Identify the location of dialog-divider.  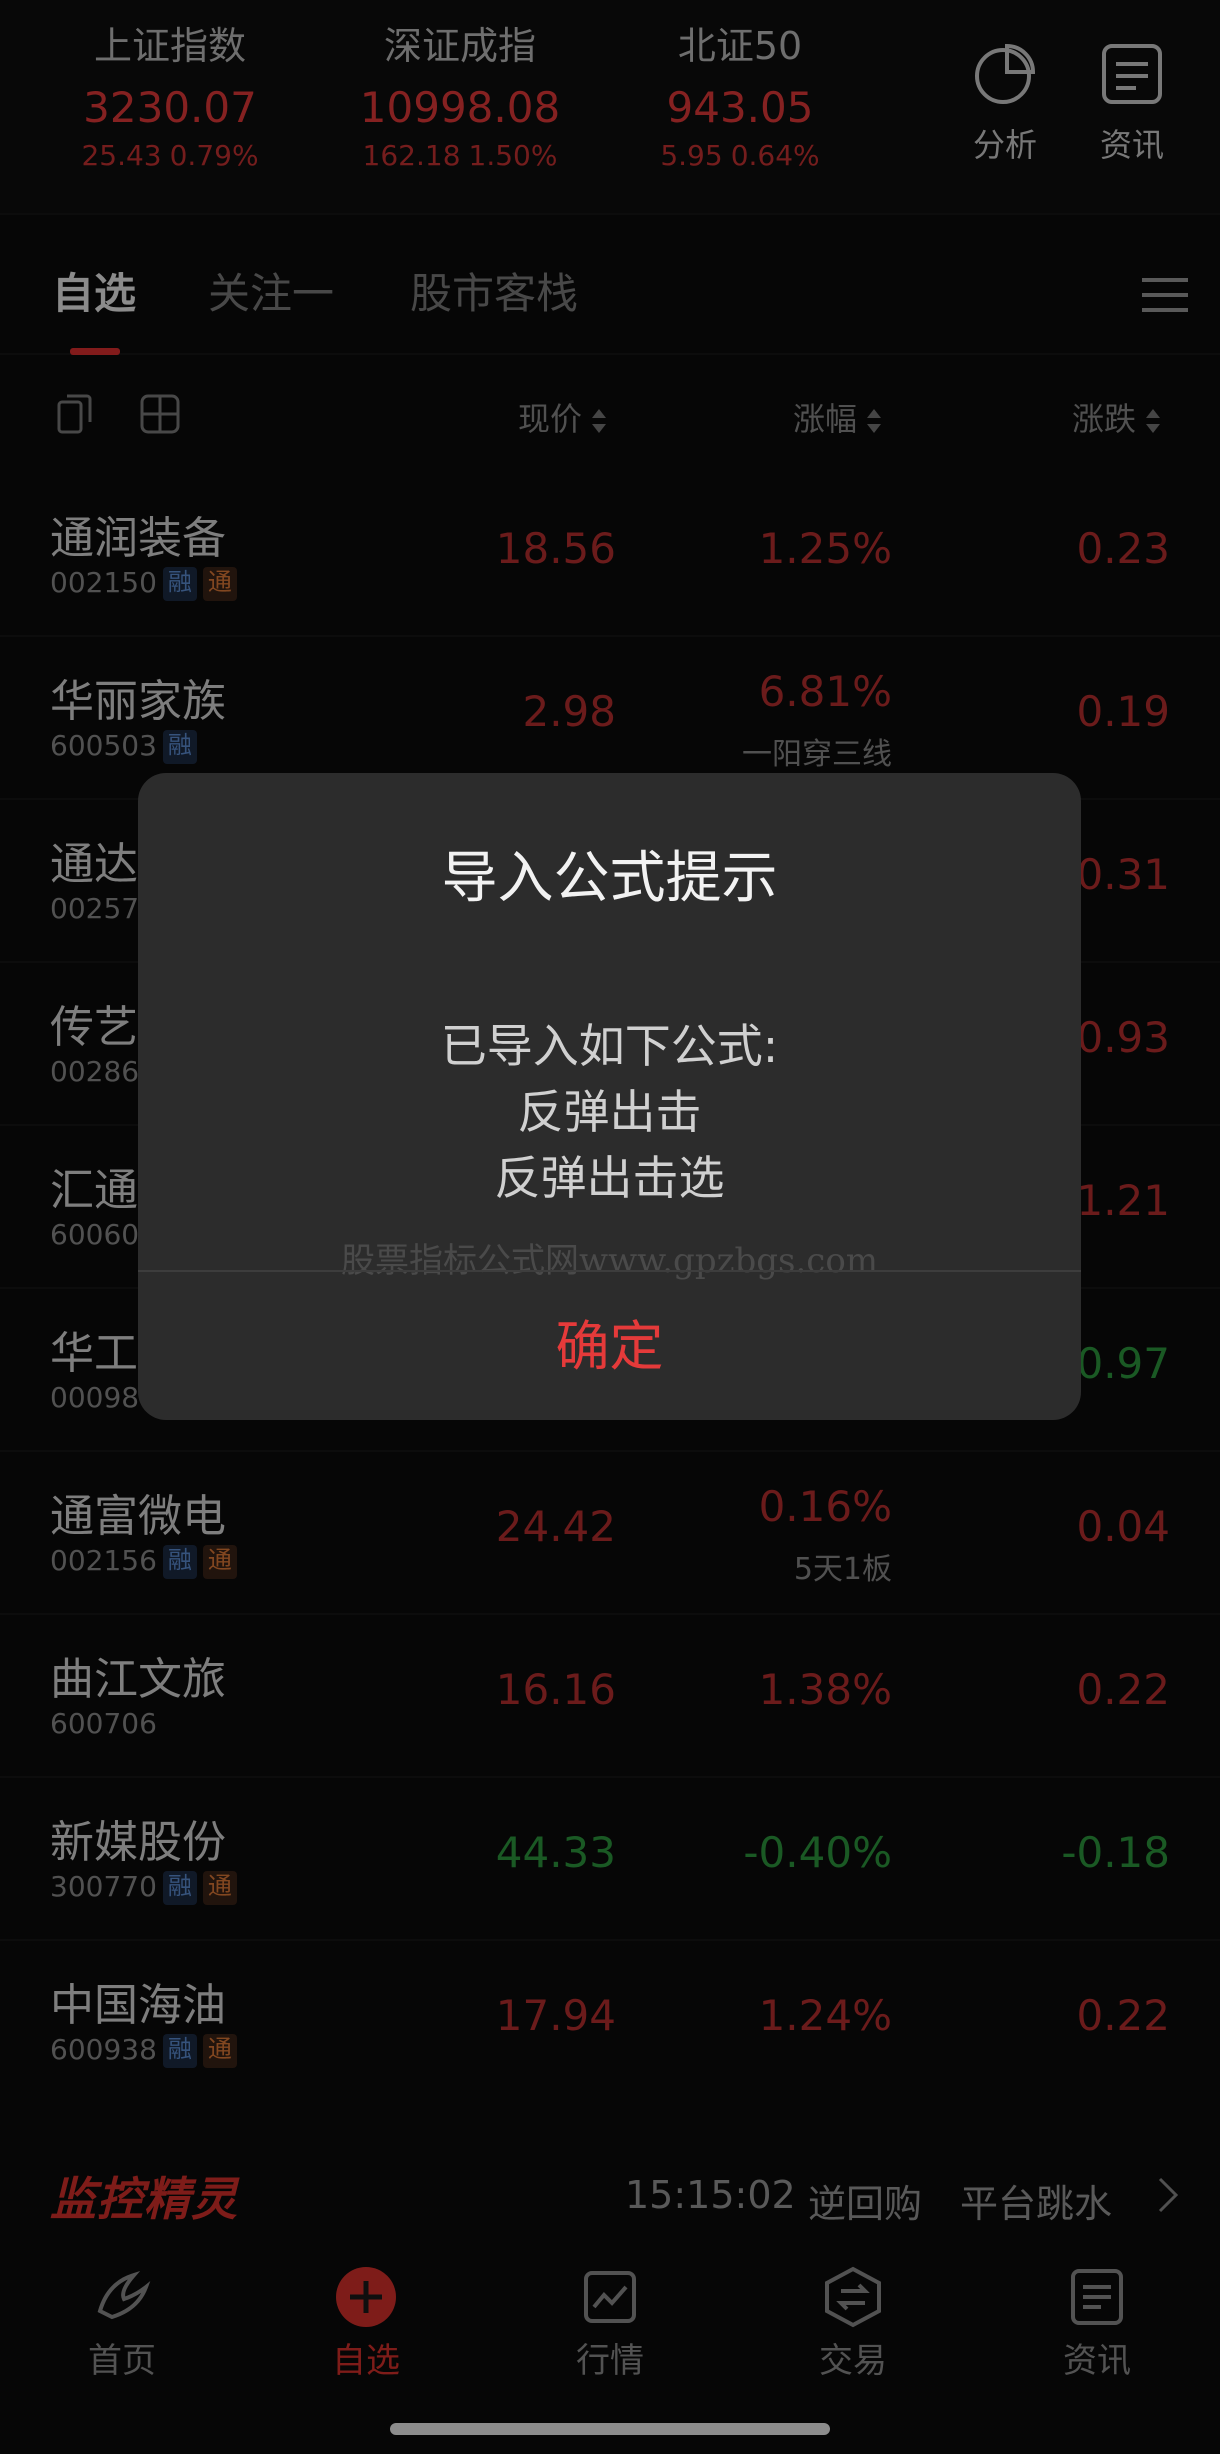
(609, 1271).